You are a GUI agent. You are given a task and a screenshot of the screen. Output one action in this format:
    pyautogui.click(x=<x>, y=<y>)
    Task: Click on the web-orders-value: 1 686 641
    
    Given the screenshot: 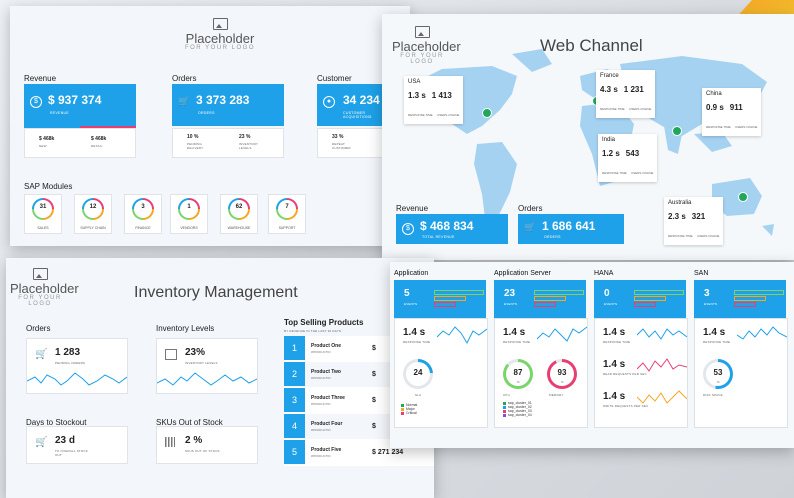 What is the action you would take?
    pyautogui.click(x=569, y=226)
    